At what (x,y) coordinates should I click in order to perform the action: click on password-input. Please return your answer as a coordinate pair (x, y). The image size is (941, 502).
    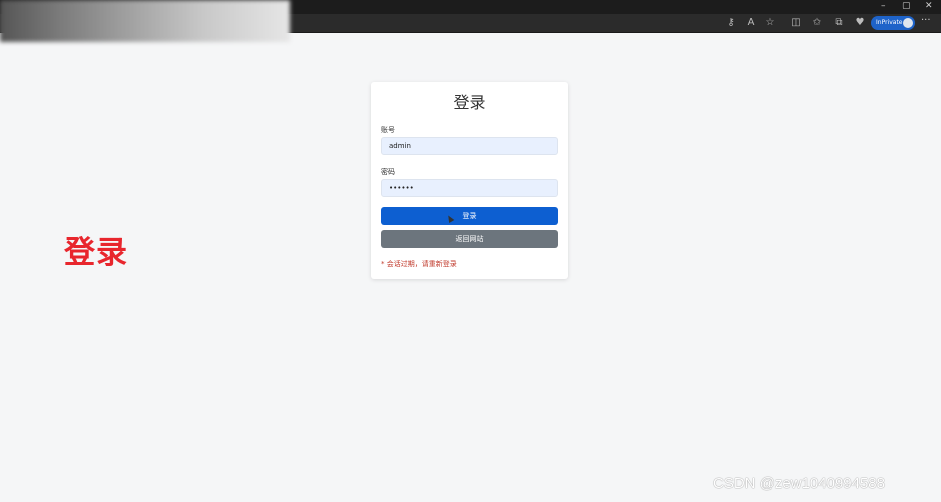
    Looking at the image, I should click on (469, 188).